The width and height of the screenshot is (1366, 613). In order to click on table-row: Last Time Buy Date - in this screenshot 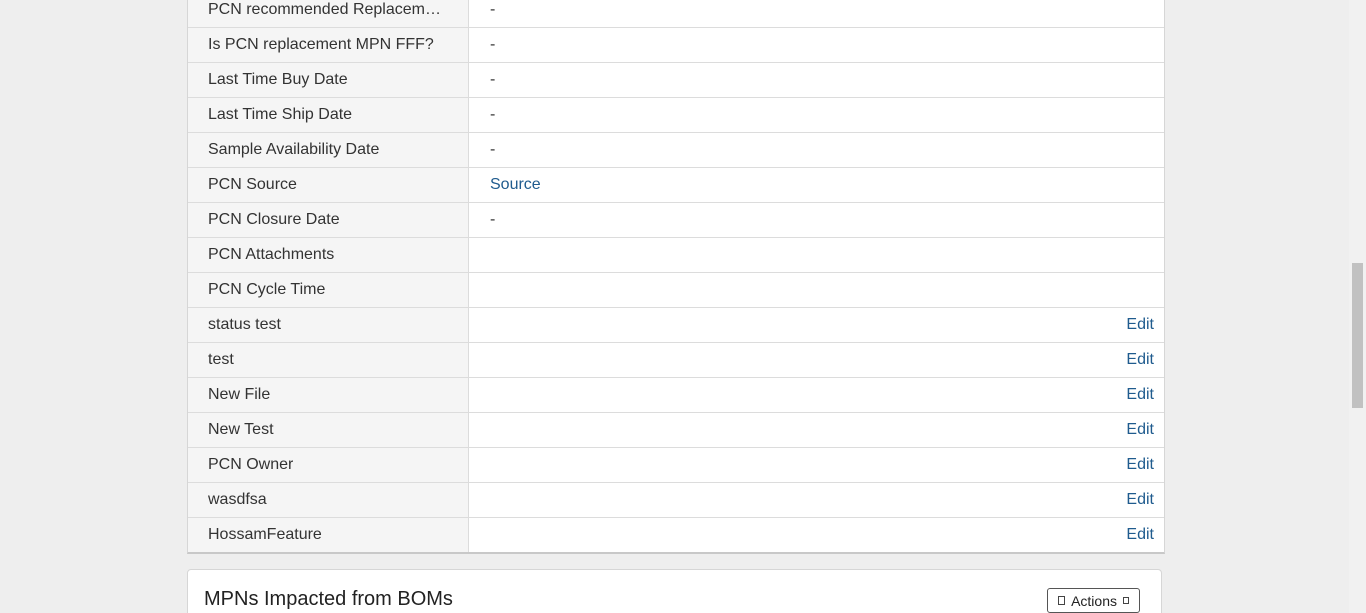, I will do `click(676, 79)`.